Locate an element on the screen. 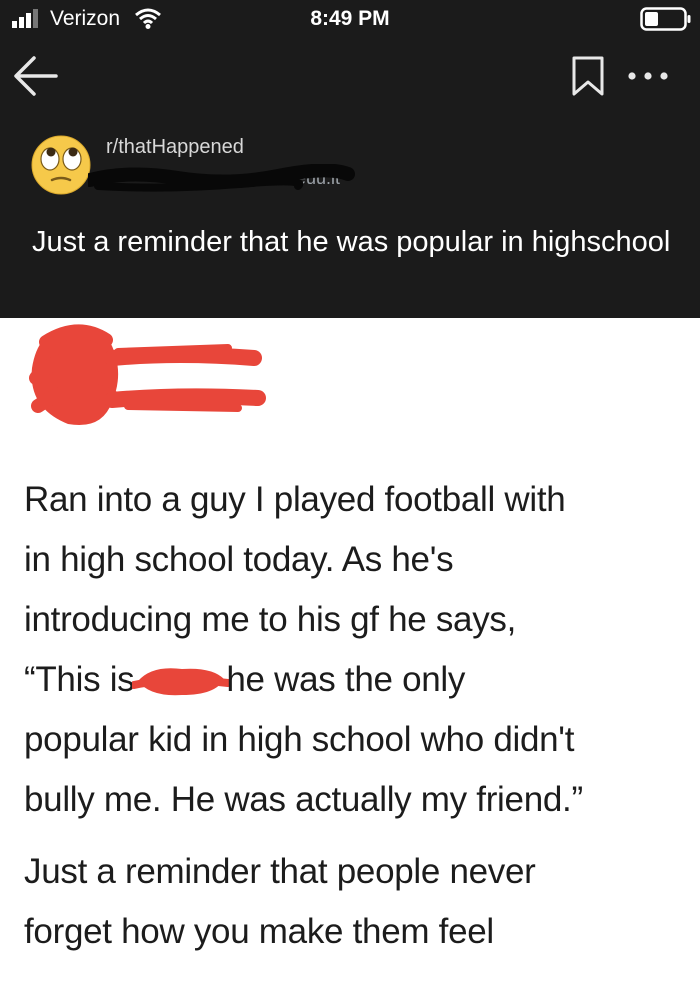 Image resolution: width=700 pixels, height=982 pixels. story-line-6: bully me. He was actually my friend.” is located at coordinates (303, 799).